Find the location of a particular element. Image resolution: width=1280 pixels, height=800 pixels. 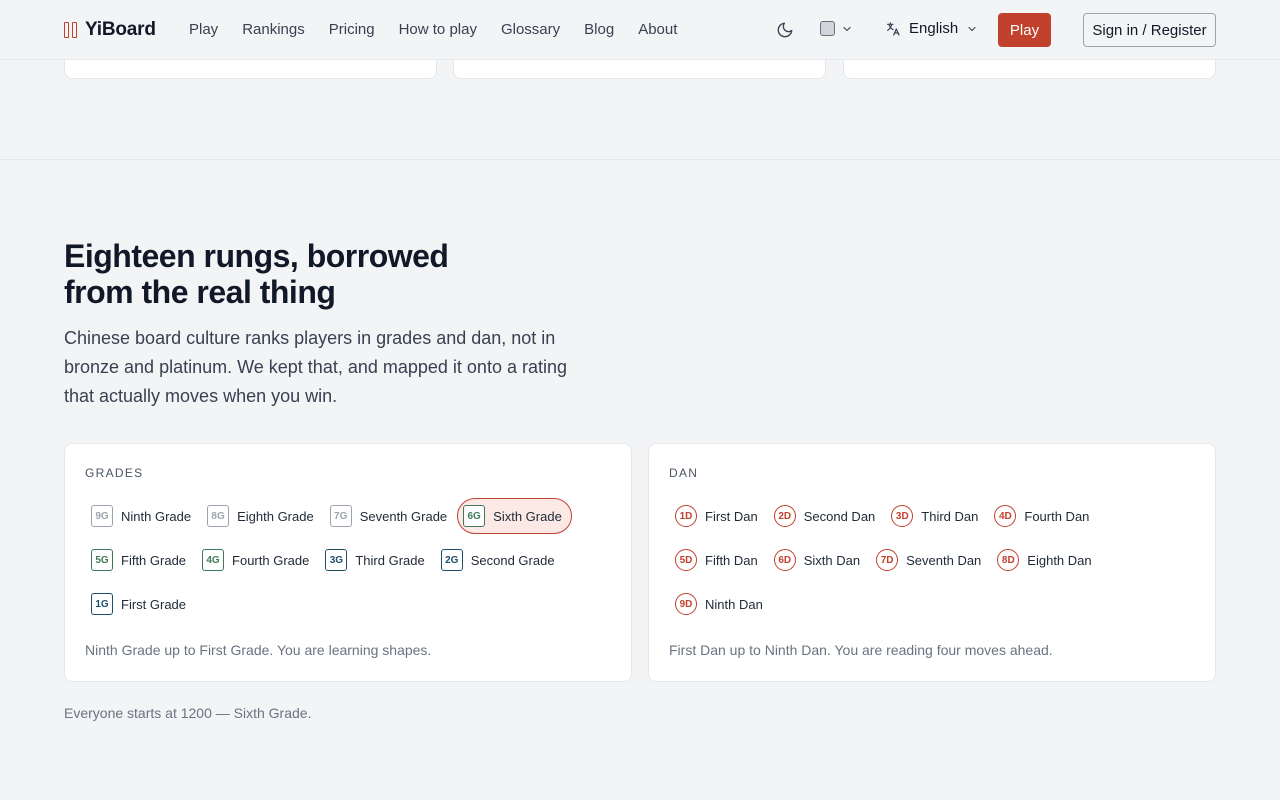

nav-play: Play is located at coordinates (203, 29).